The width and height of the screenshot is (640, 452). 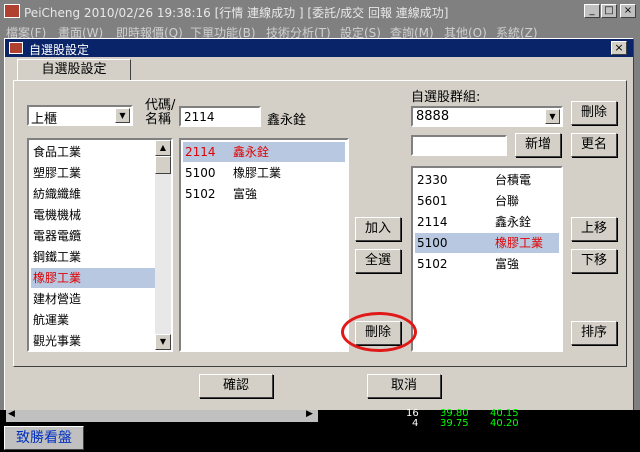 What do you see at coordinates (592, 11) in the screenshot?
I see `minimize-button: _` at bounding box center [592, 11].